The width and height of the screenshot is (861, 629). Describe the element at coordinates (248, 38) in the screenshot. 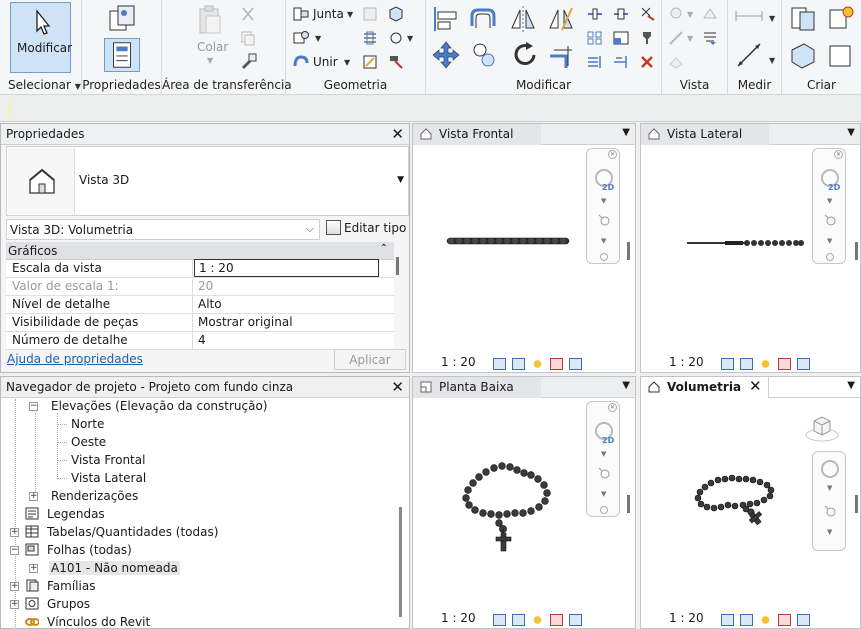

I see `copy-icon` at that location.